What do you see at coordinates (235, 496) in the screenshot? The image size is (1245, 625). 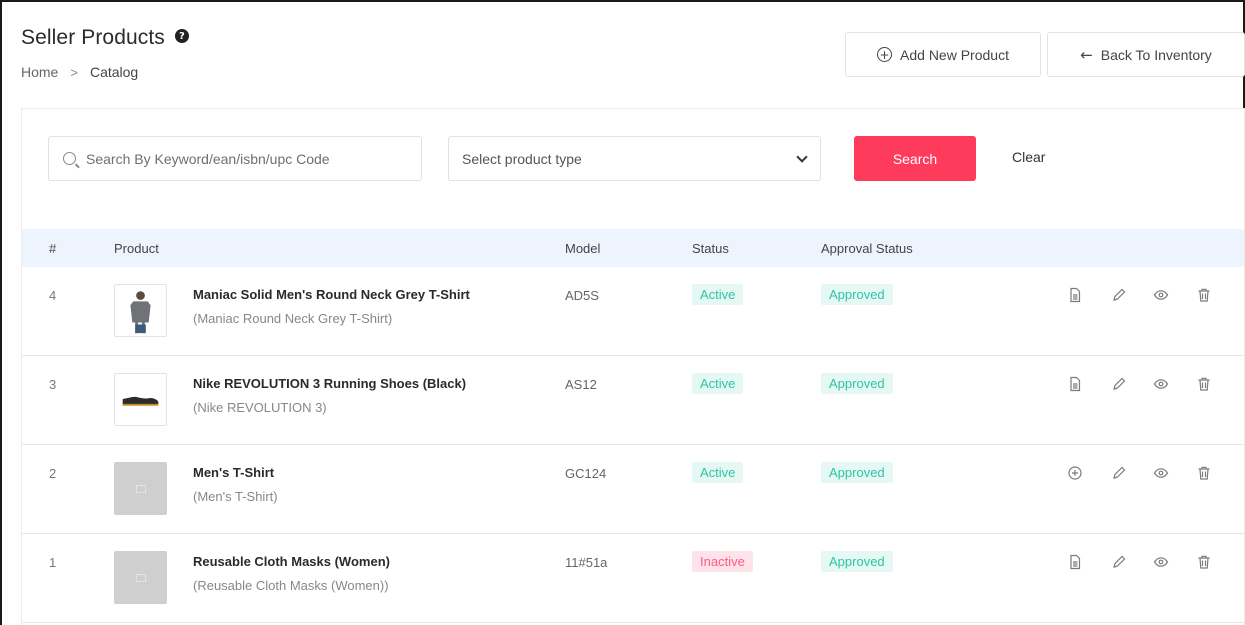 I see `product-subtitle: (Men's T-Shirt)` at bounding box center [235, 496].